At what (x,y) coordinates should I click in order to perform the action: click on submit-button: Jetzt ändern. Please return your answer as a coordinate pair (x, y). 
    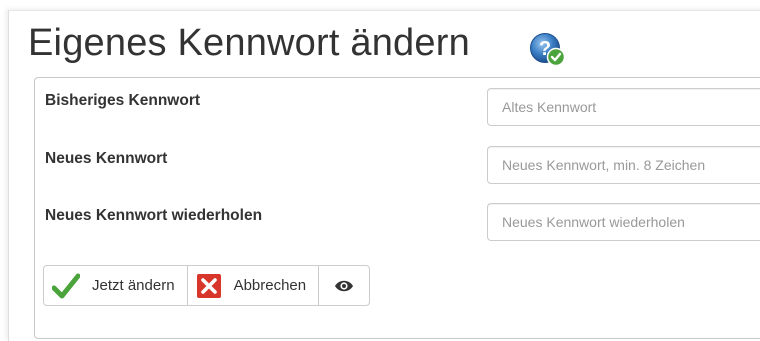
    Looking at the image, I should click on (115, 285).